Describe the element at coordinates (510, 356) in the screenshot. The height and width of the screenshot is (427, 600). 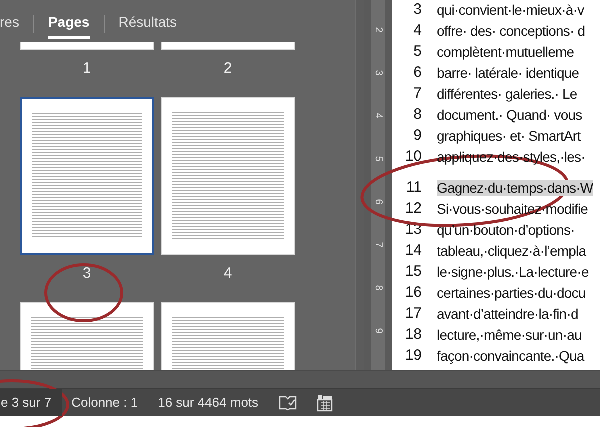
I see `document-text-line: façon·convaincante.·Qua` at that location.